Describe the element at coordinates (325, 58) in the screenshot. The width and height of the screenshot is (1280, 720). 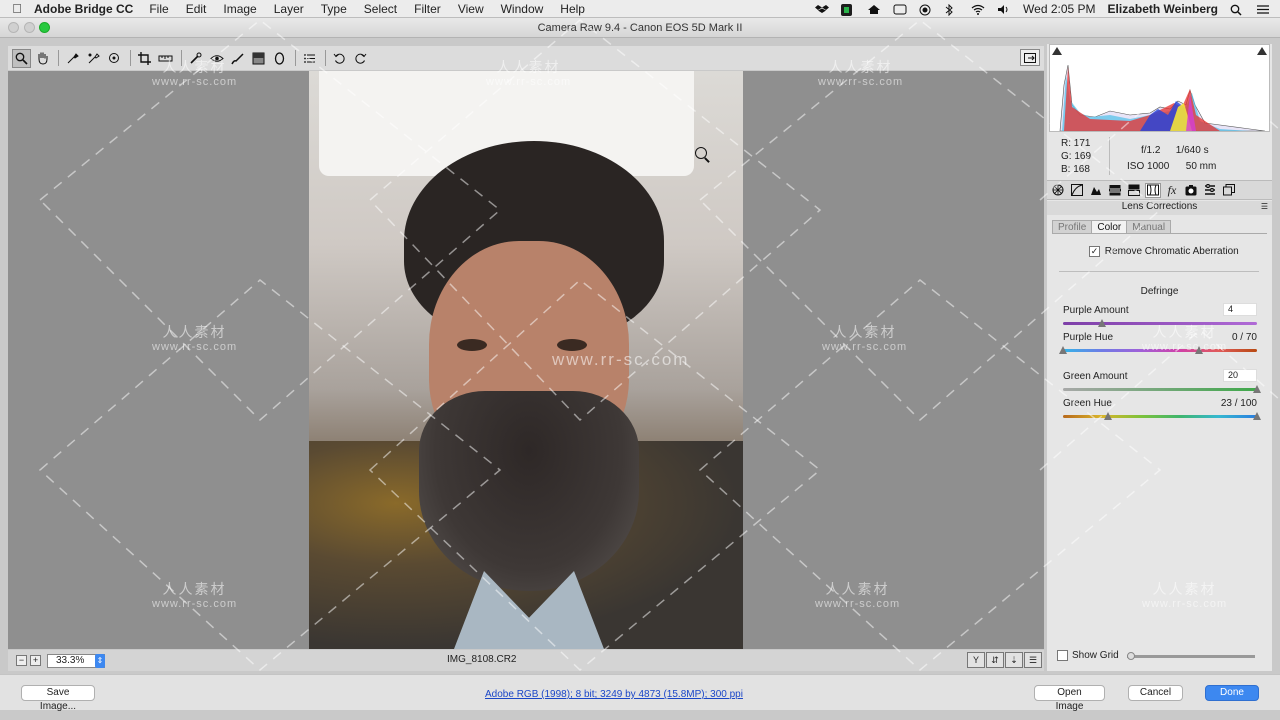
I see `toolbar-divider` at that location.